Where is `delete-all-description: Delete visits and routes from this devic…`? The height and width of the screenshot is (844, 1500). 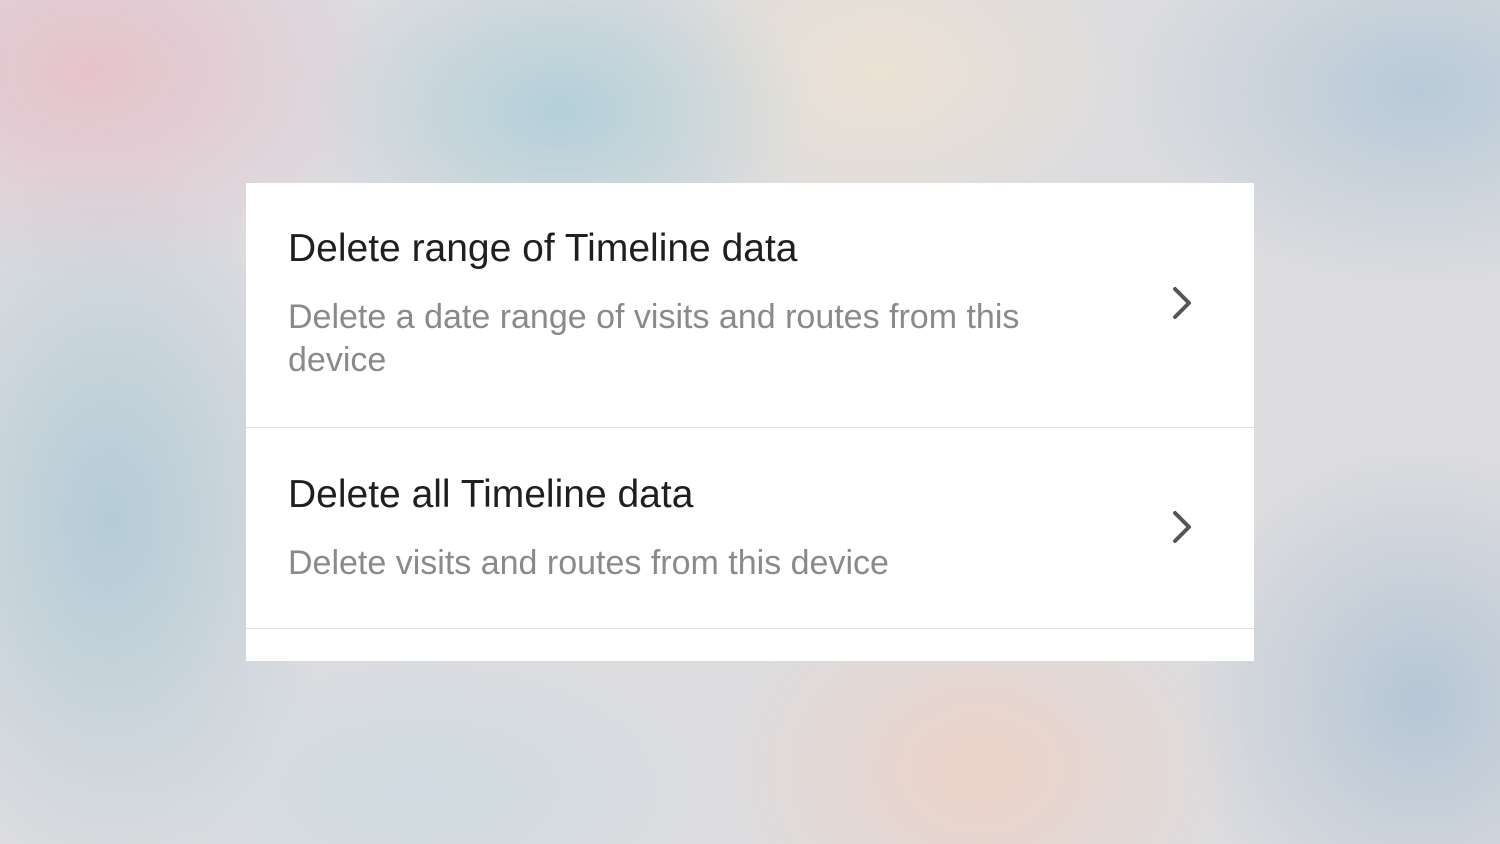
delete-all-description: Delete visits and routes from this devic… is located at coordinates (588, 563).